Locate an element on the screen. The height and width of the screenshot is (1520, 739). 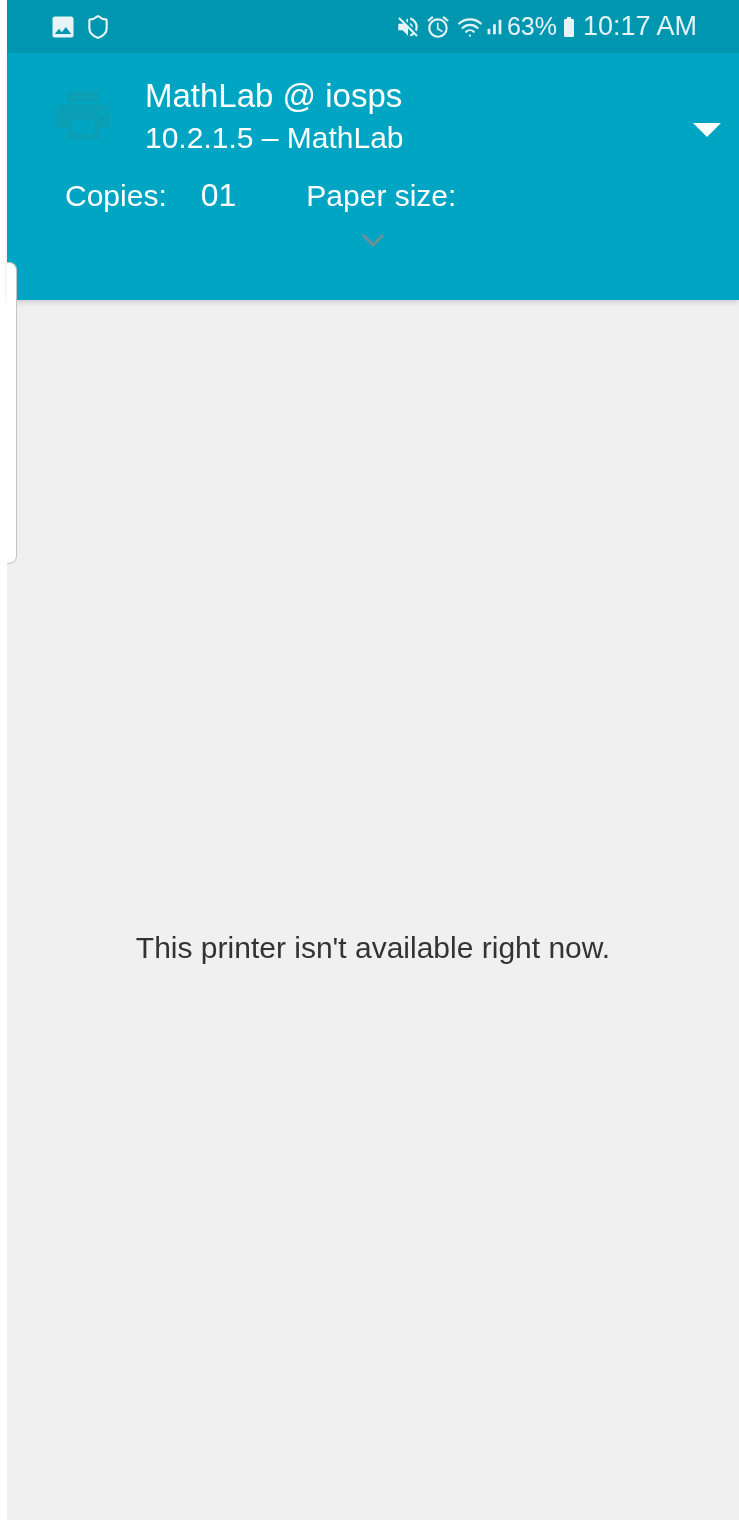
unavailable-message: This printer isn't available right now. is located at coordinates (373, 947).